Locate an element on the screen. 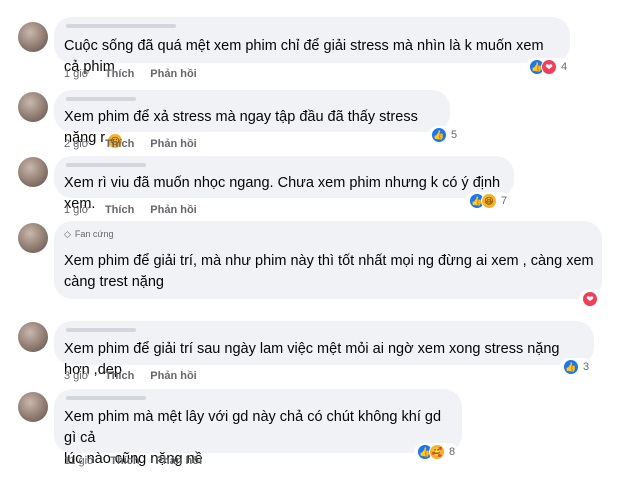 This screenshot has height=481, width=620. laugh-icon: 😆 is located at coordinates (489, 201).